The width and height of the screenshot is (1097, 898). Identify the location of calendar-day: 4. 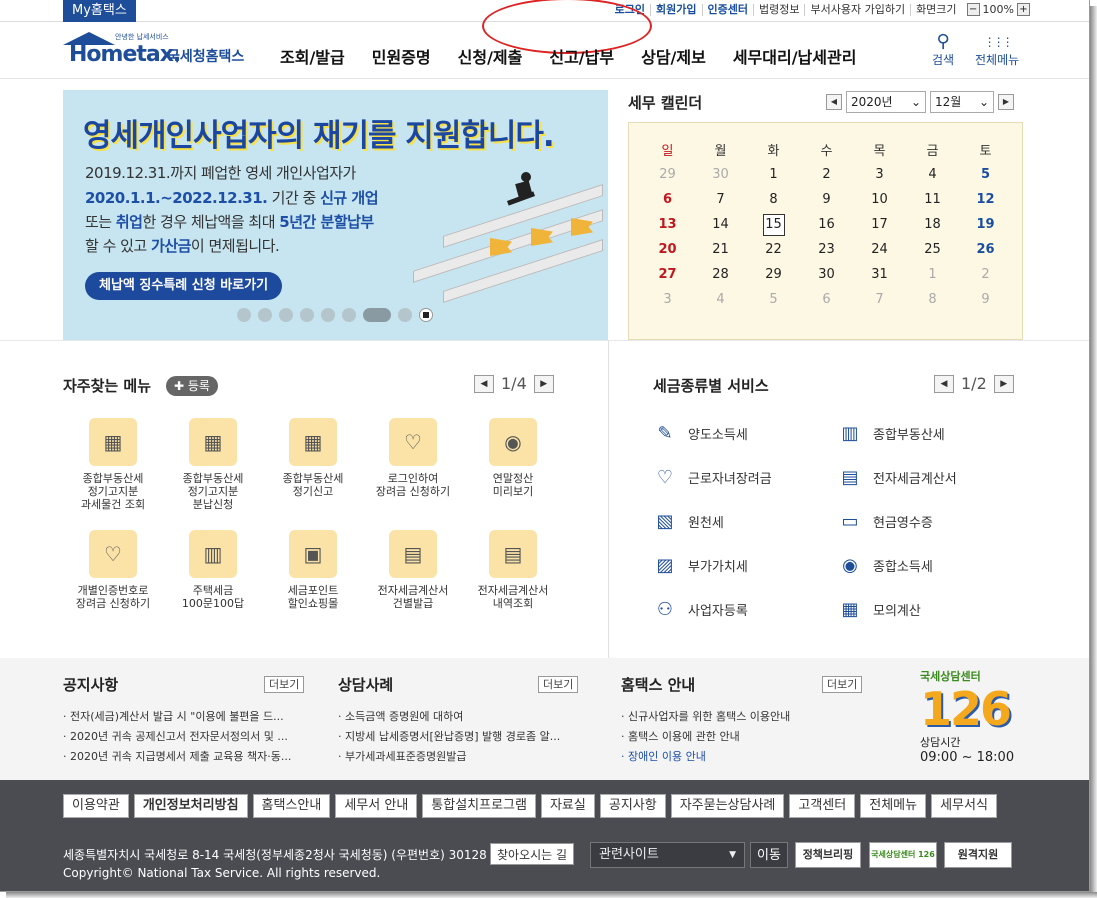
(932, 174).